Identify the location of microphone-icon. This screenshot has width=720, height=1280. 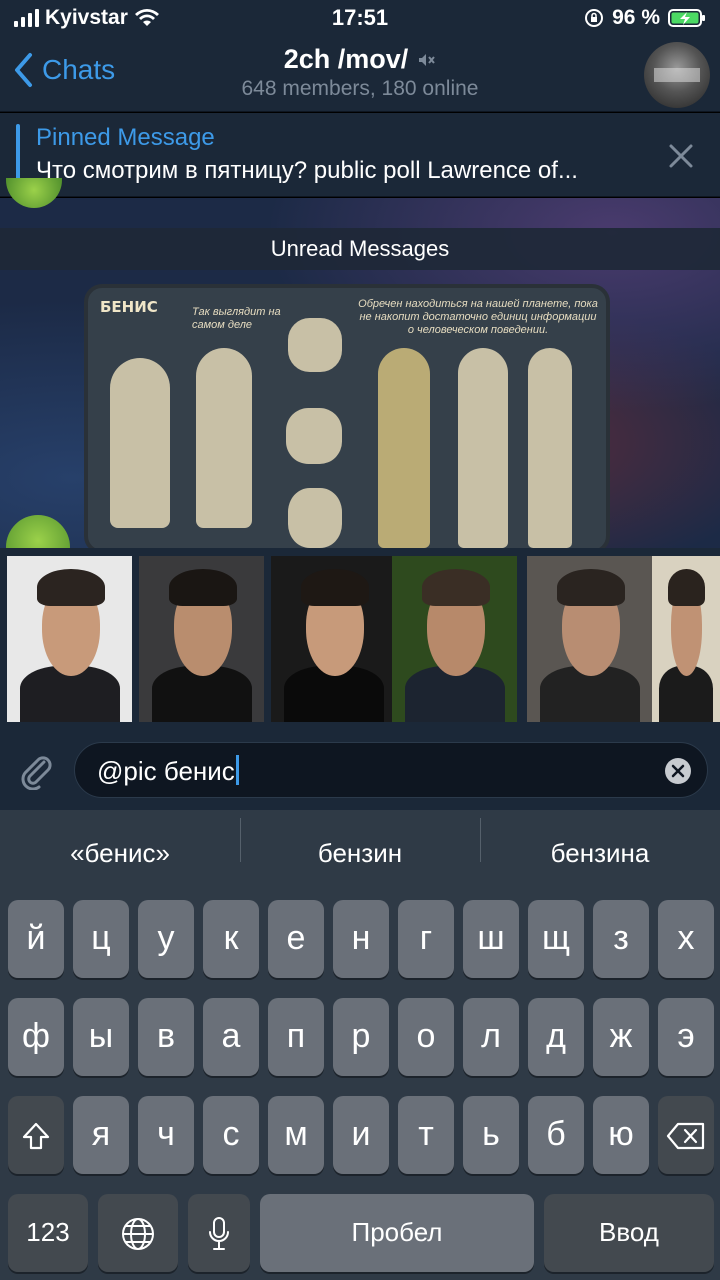
(219, 1234).